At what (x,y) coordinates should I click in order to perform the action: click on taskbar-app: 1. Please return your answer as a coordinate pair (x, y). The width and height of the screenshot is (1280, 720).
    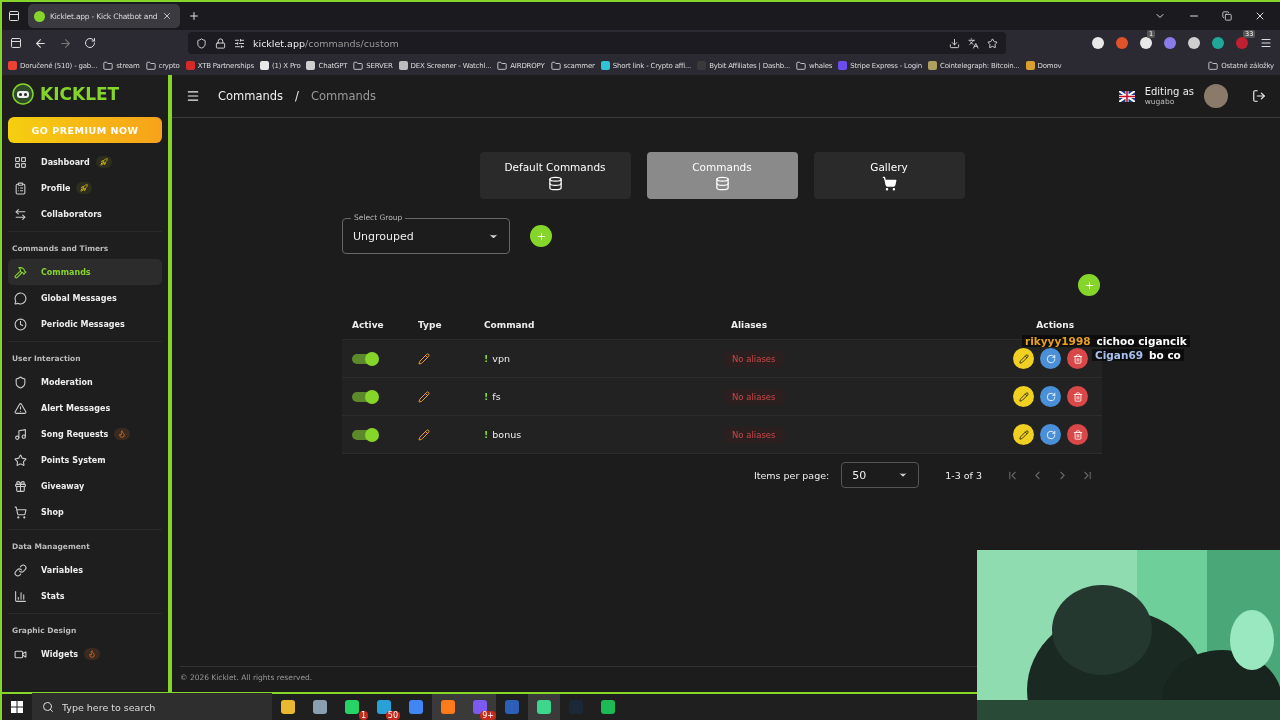
    Looking at the image, I should click on (352, 707).